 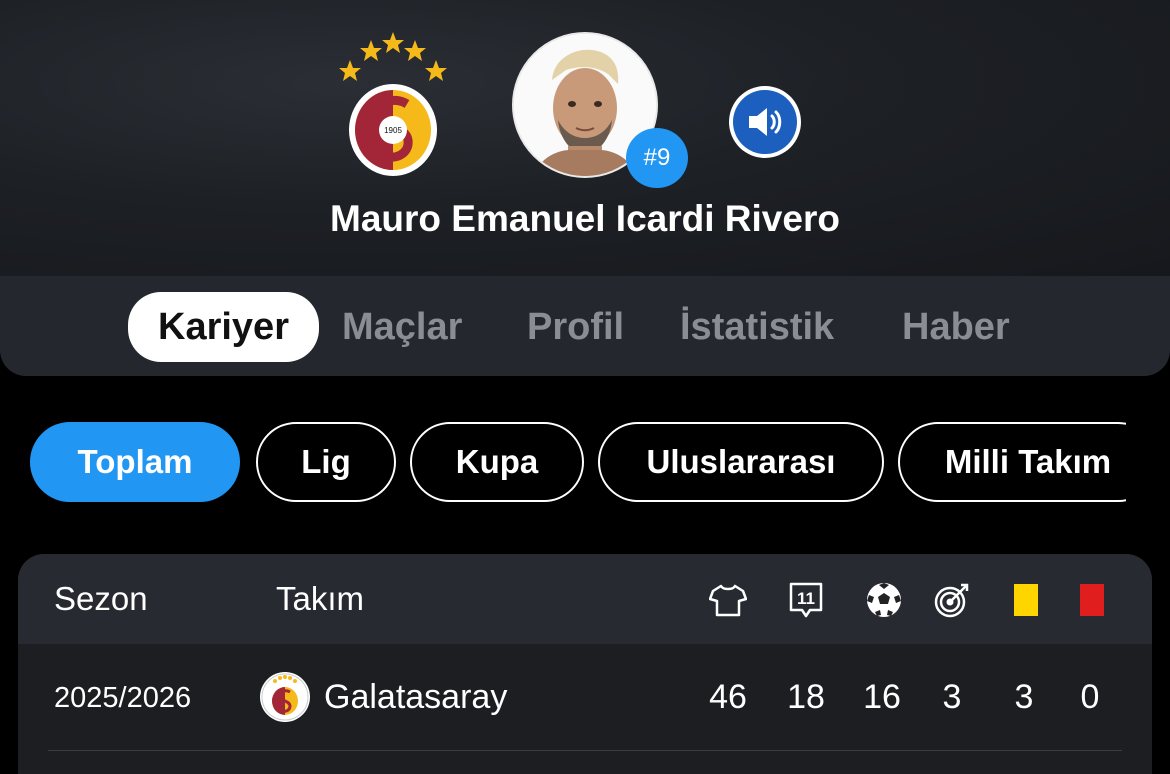 What do you see at coordinates (585, 697) in the screenshot?
I see `table-row: 2025/2026 Galatasaray 46 18 16 3 3 0` at bounding box center [585, 697].